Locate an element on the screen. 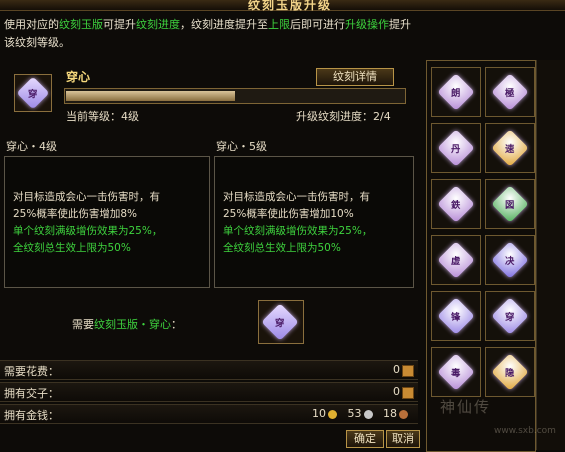 The height and width of the screenshot is (452, 565). rune-gem-icon: 丹 is located at coordinates (456, 148).